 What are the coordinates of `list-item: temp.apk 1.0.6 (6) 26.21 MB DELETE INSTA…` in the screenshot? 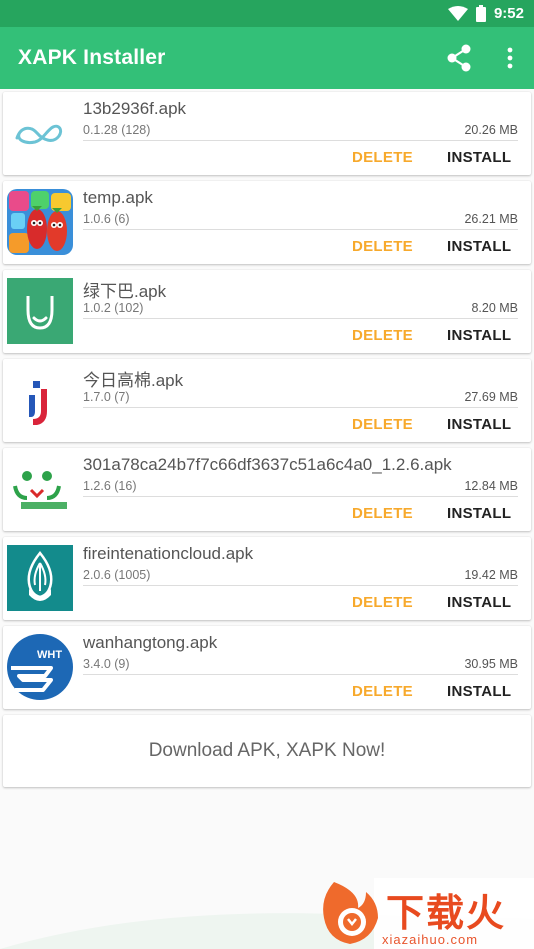 It's located at (267, 222).